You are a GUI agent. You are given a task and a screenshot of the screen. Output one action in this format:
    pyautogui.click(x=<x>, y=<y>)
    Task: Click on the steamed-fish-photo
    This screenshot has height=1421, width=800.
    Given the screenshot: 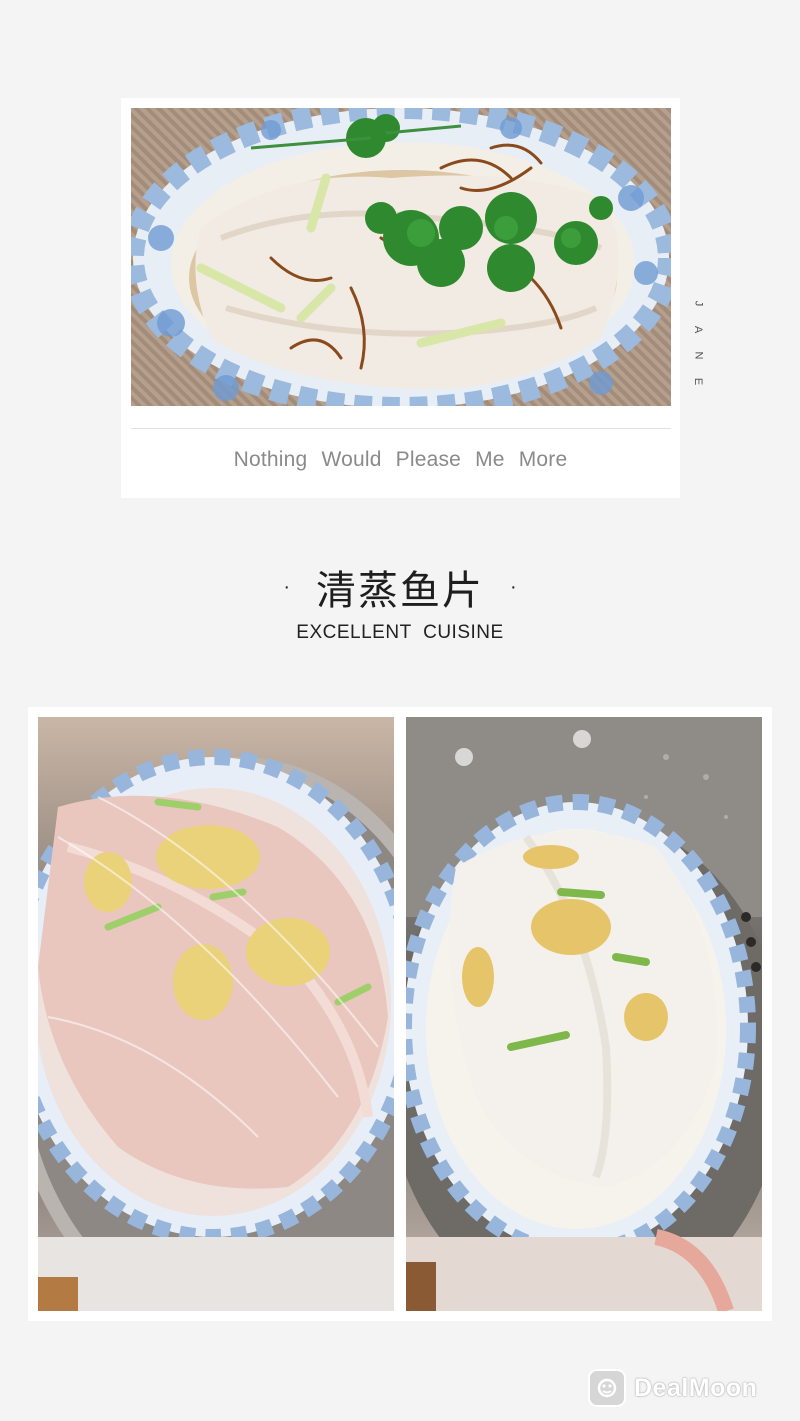 What is the action you would take?
    pyautogui.click(x=401, y=257)
    